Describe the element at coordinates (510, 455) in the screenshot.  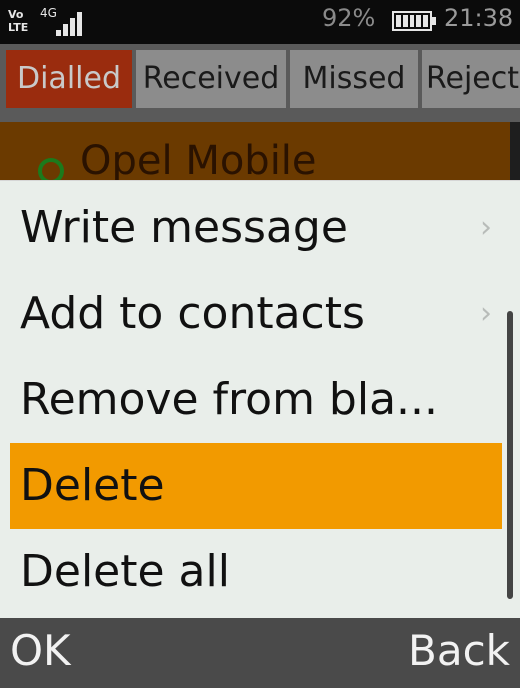
I see `menu-scrollbar` at that location.